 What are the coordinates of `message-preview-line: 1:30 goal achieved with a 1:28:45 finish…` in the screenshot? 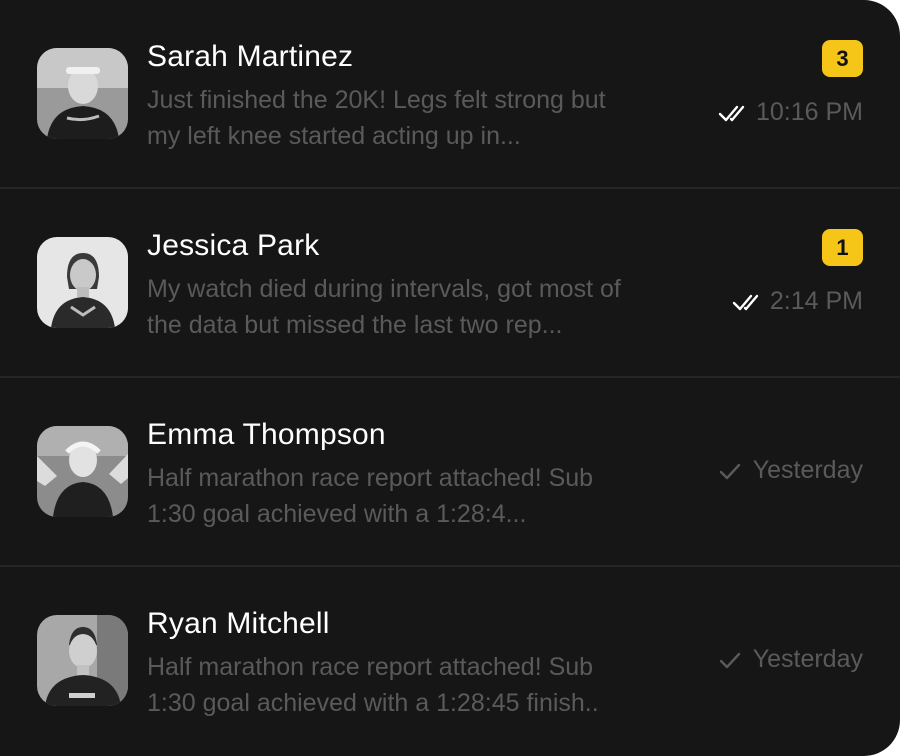 It's located at (373, 703).